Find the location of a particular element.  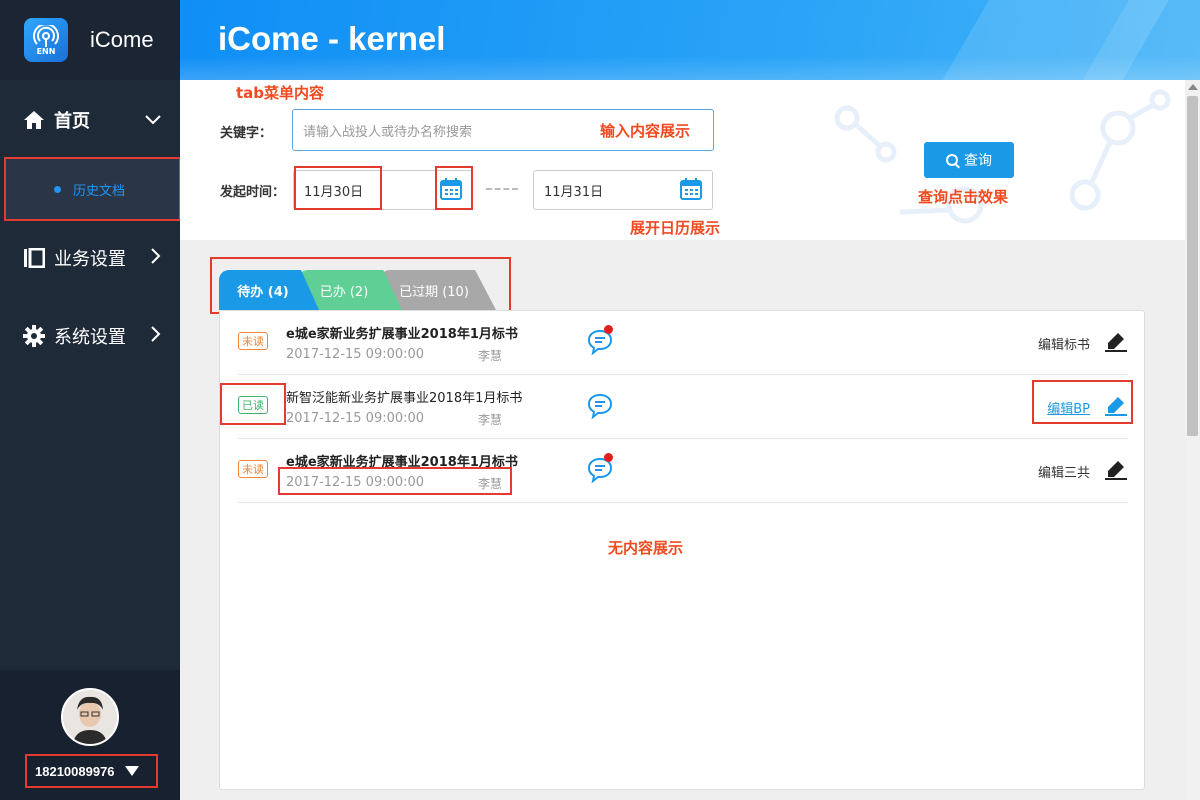

chat-bubble-icon is located at coordinates (600, 406).